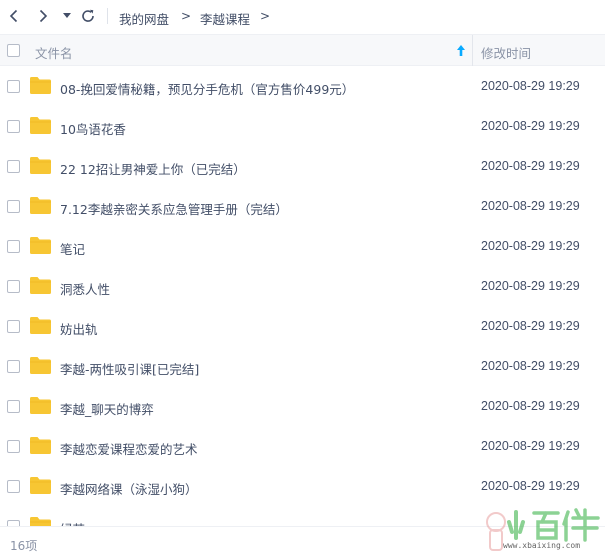  I want to click on file-name: 笔记, so click(72, 248).